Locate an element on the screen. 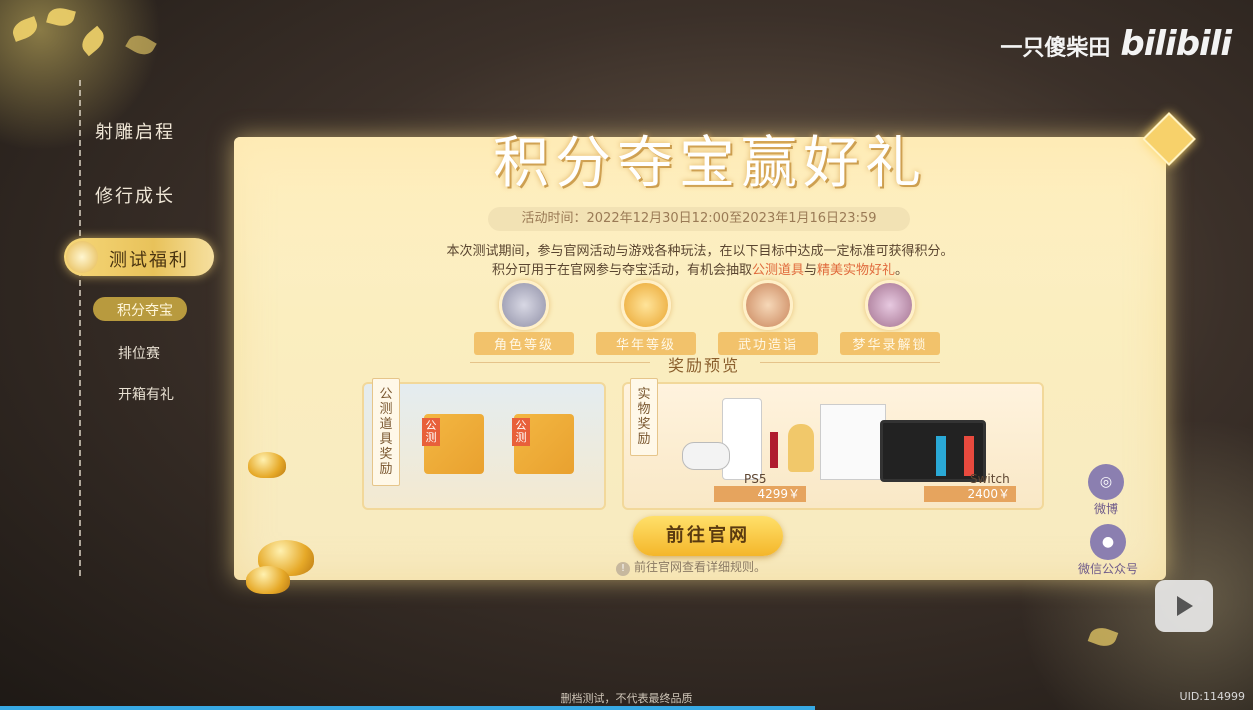 Image resolution: width=1253 pixels, height=710 pixels. rules-link: ! 前往官网查看详细规则。 is located at coordinates (691, 567).